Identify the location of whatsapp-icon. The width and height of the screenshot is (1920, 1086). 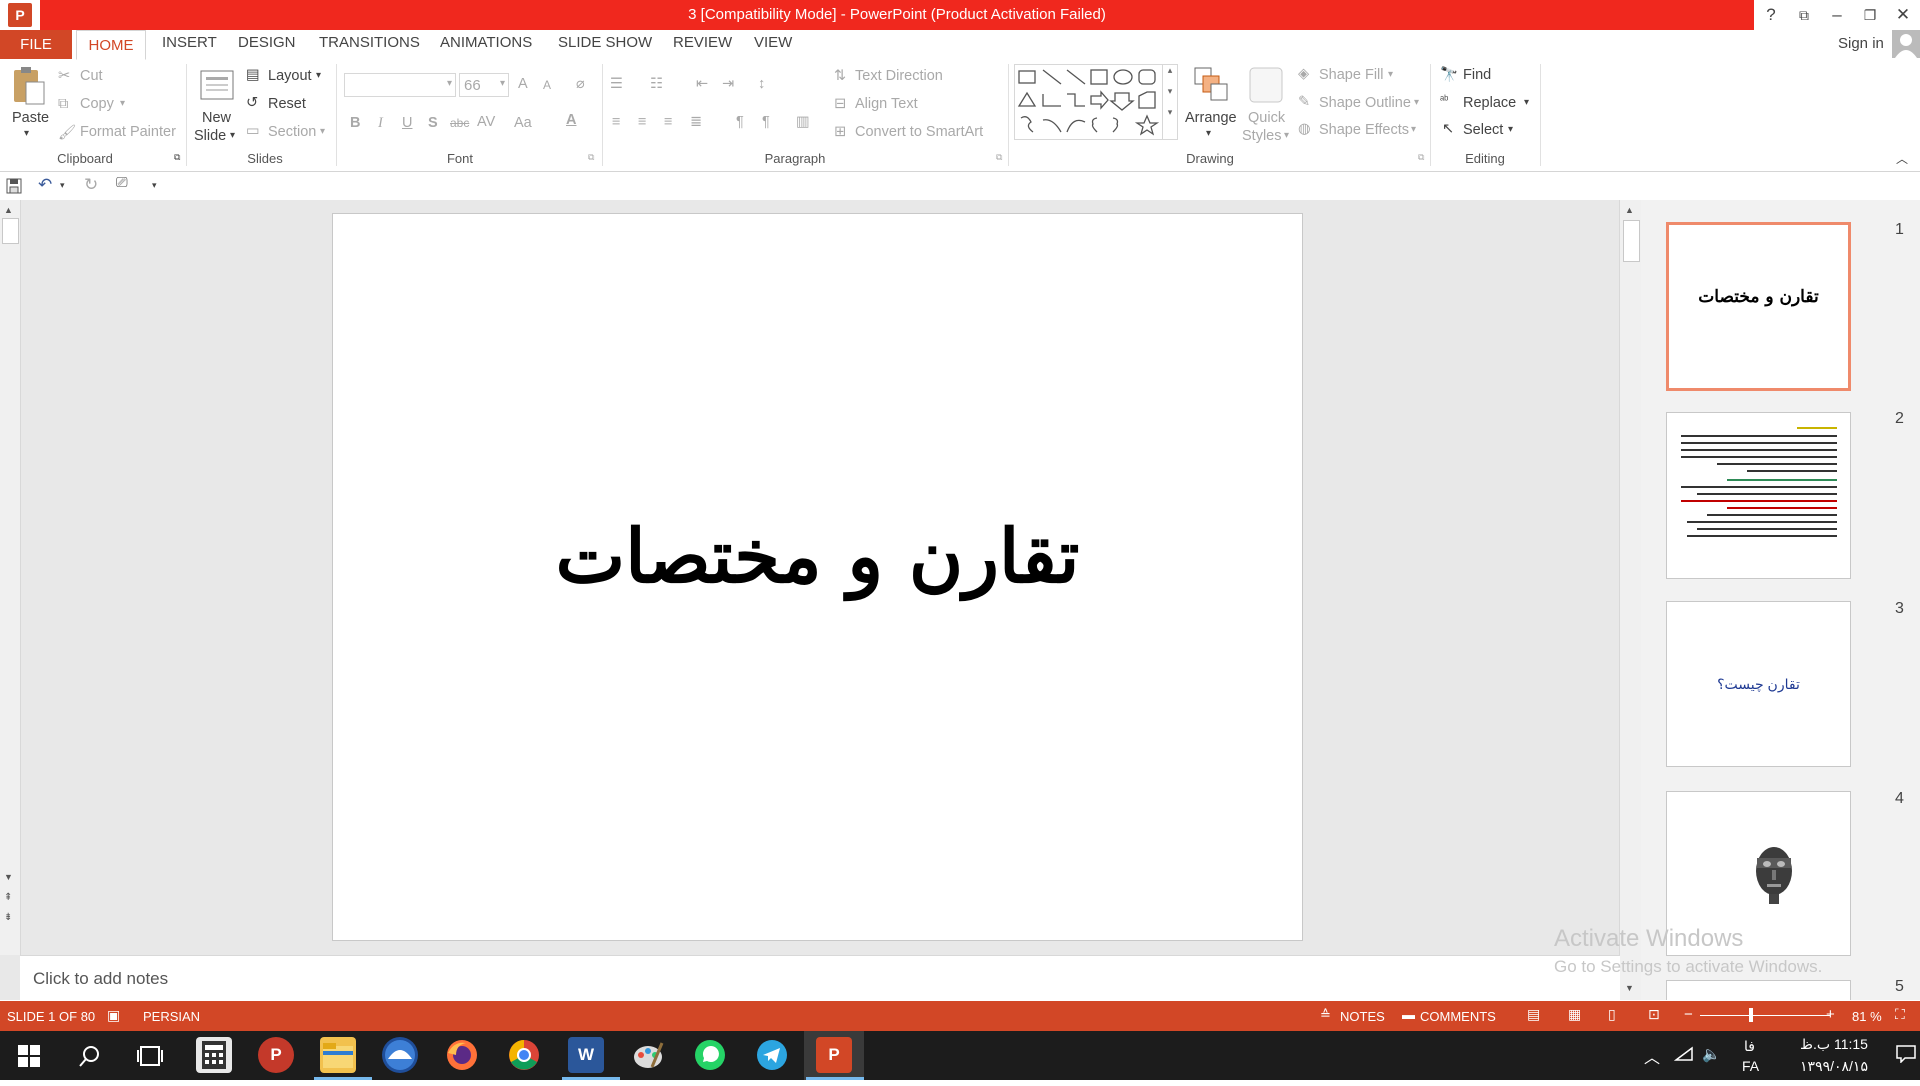
(710, 1055).